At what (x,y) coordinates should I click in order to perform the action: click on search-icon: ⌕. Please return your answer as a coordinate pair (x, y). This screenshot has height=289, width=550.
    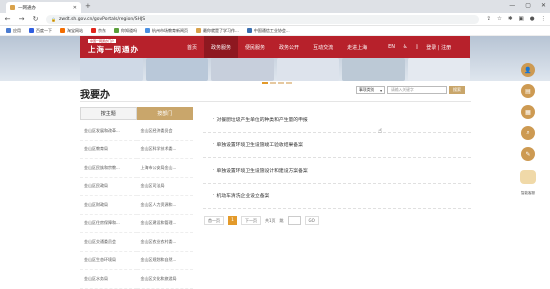
    Looking at the image, I should click on (528, 133).